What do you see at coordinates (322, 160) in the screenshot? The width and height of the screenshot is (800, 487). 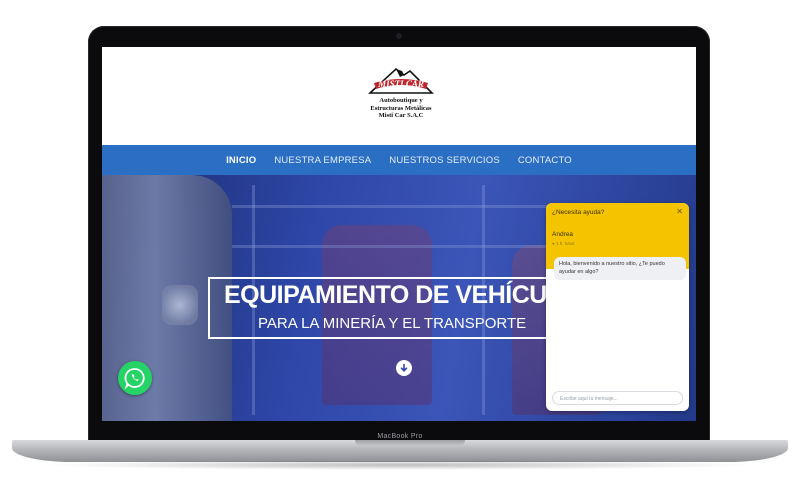 I see `nav-item-nuestra-empresa: NUESTRA EMPRESA` at bounding box center [322, 160].